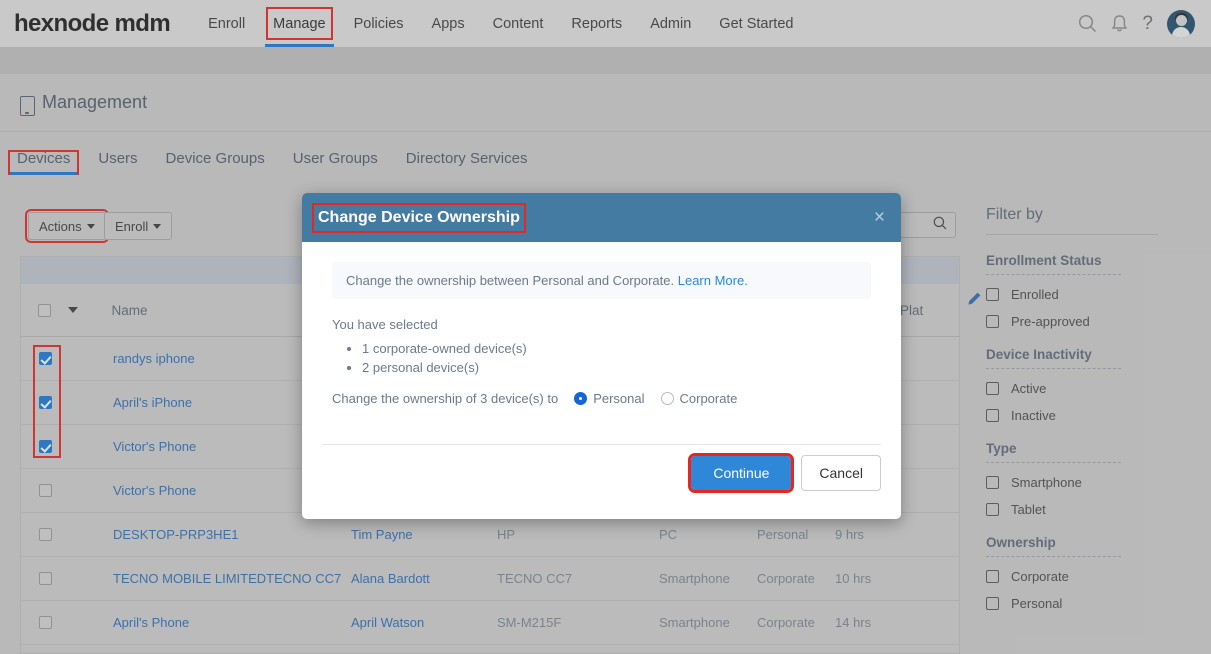 The width and height of the screenshot is (1211, 654). Describe the element at coordinates (741, 473) in the screenshot. I see `continue-button: Continue` at that location.